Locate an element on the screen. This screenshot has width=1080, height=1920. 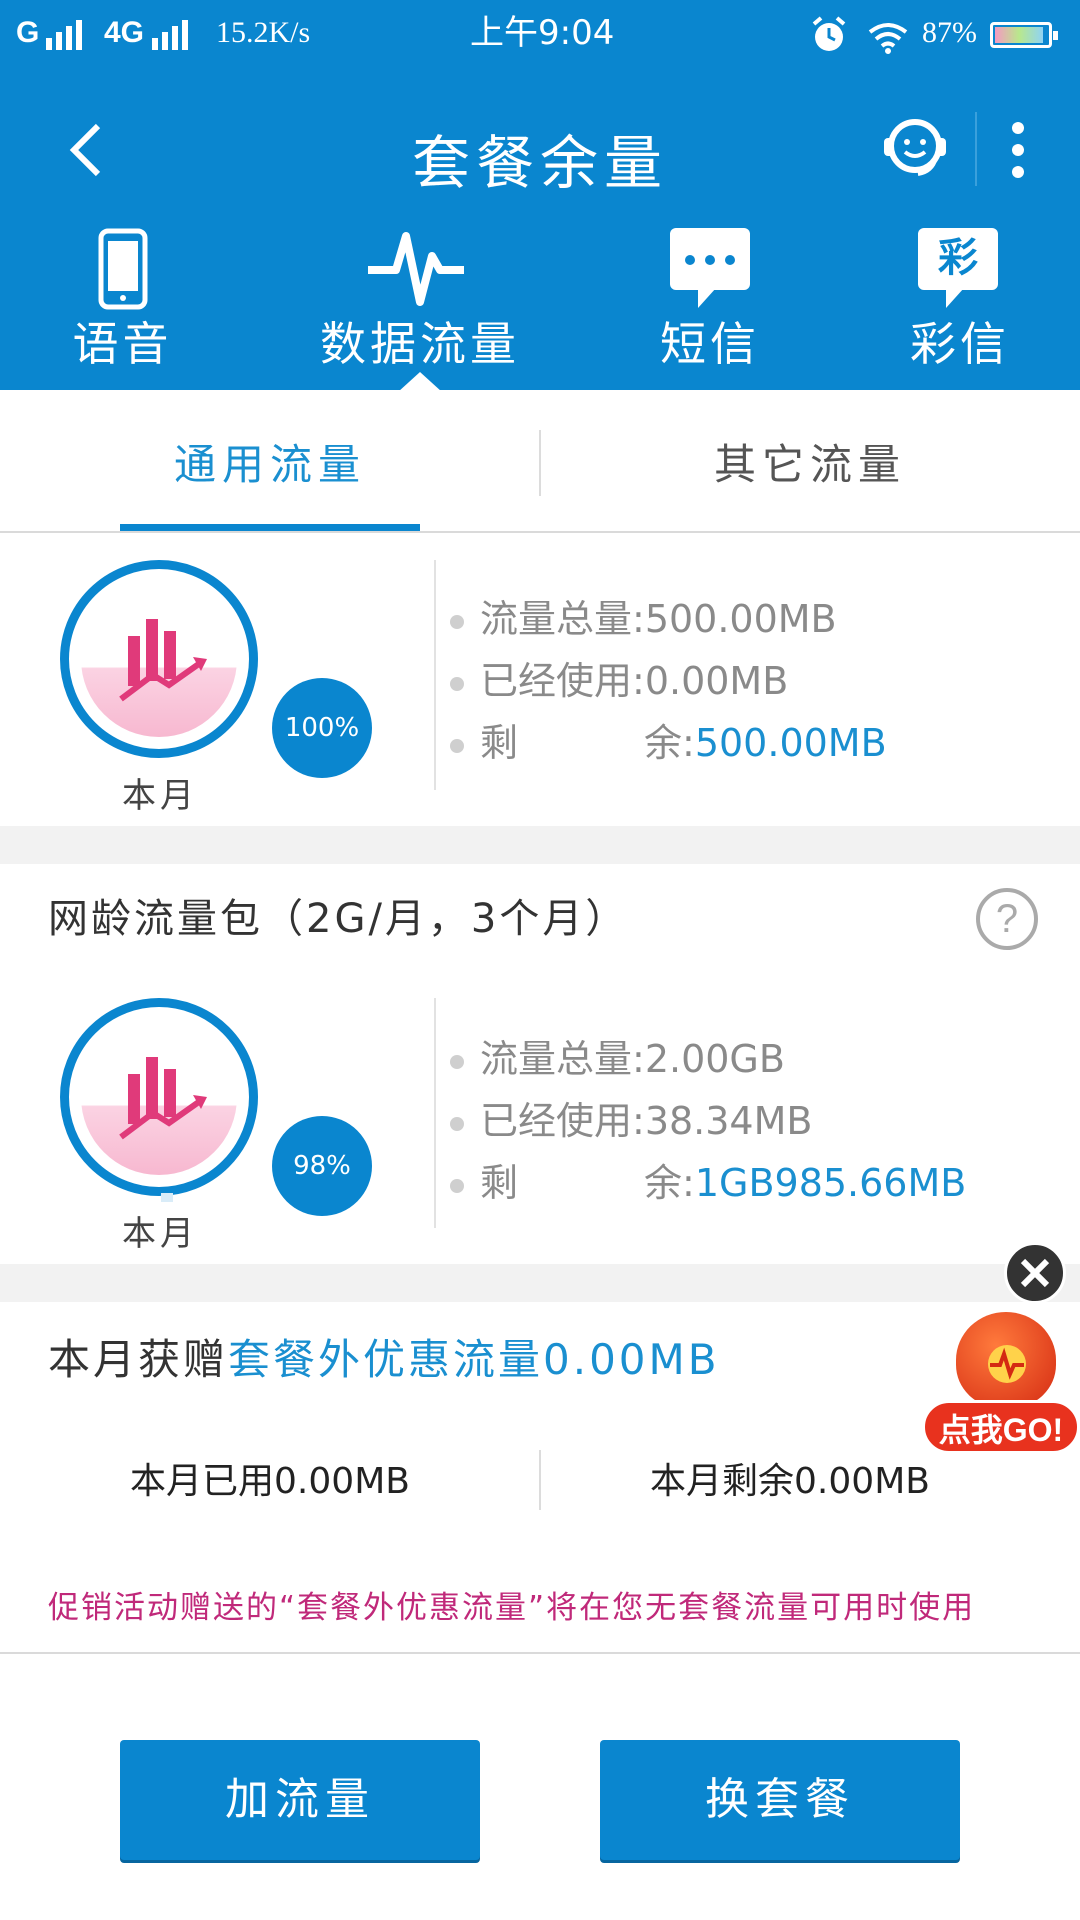
category-tab-voice: 语音 is located at coordinates (122, 302).